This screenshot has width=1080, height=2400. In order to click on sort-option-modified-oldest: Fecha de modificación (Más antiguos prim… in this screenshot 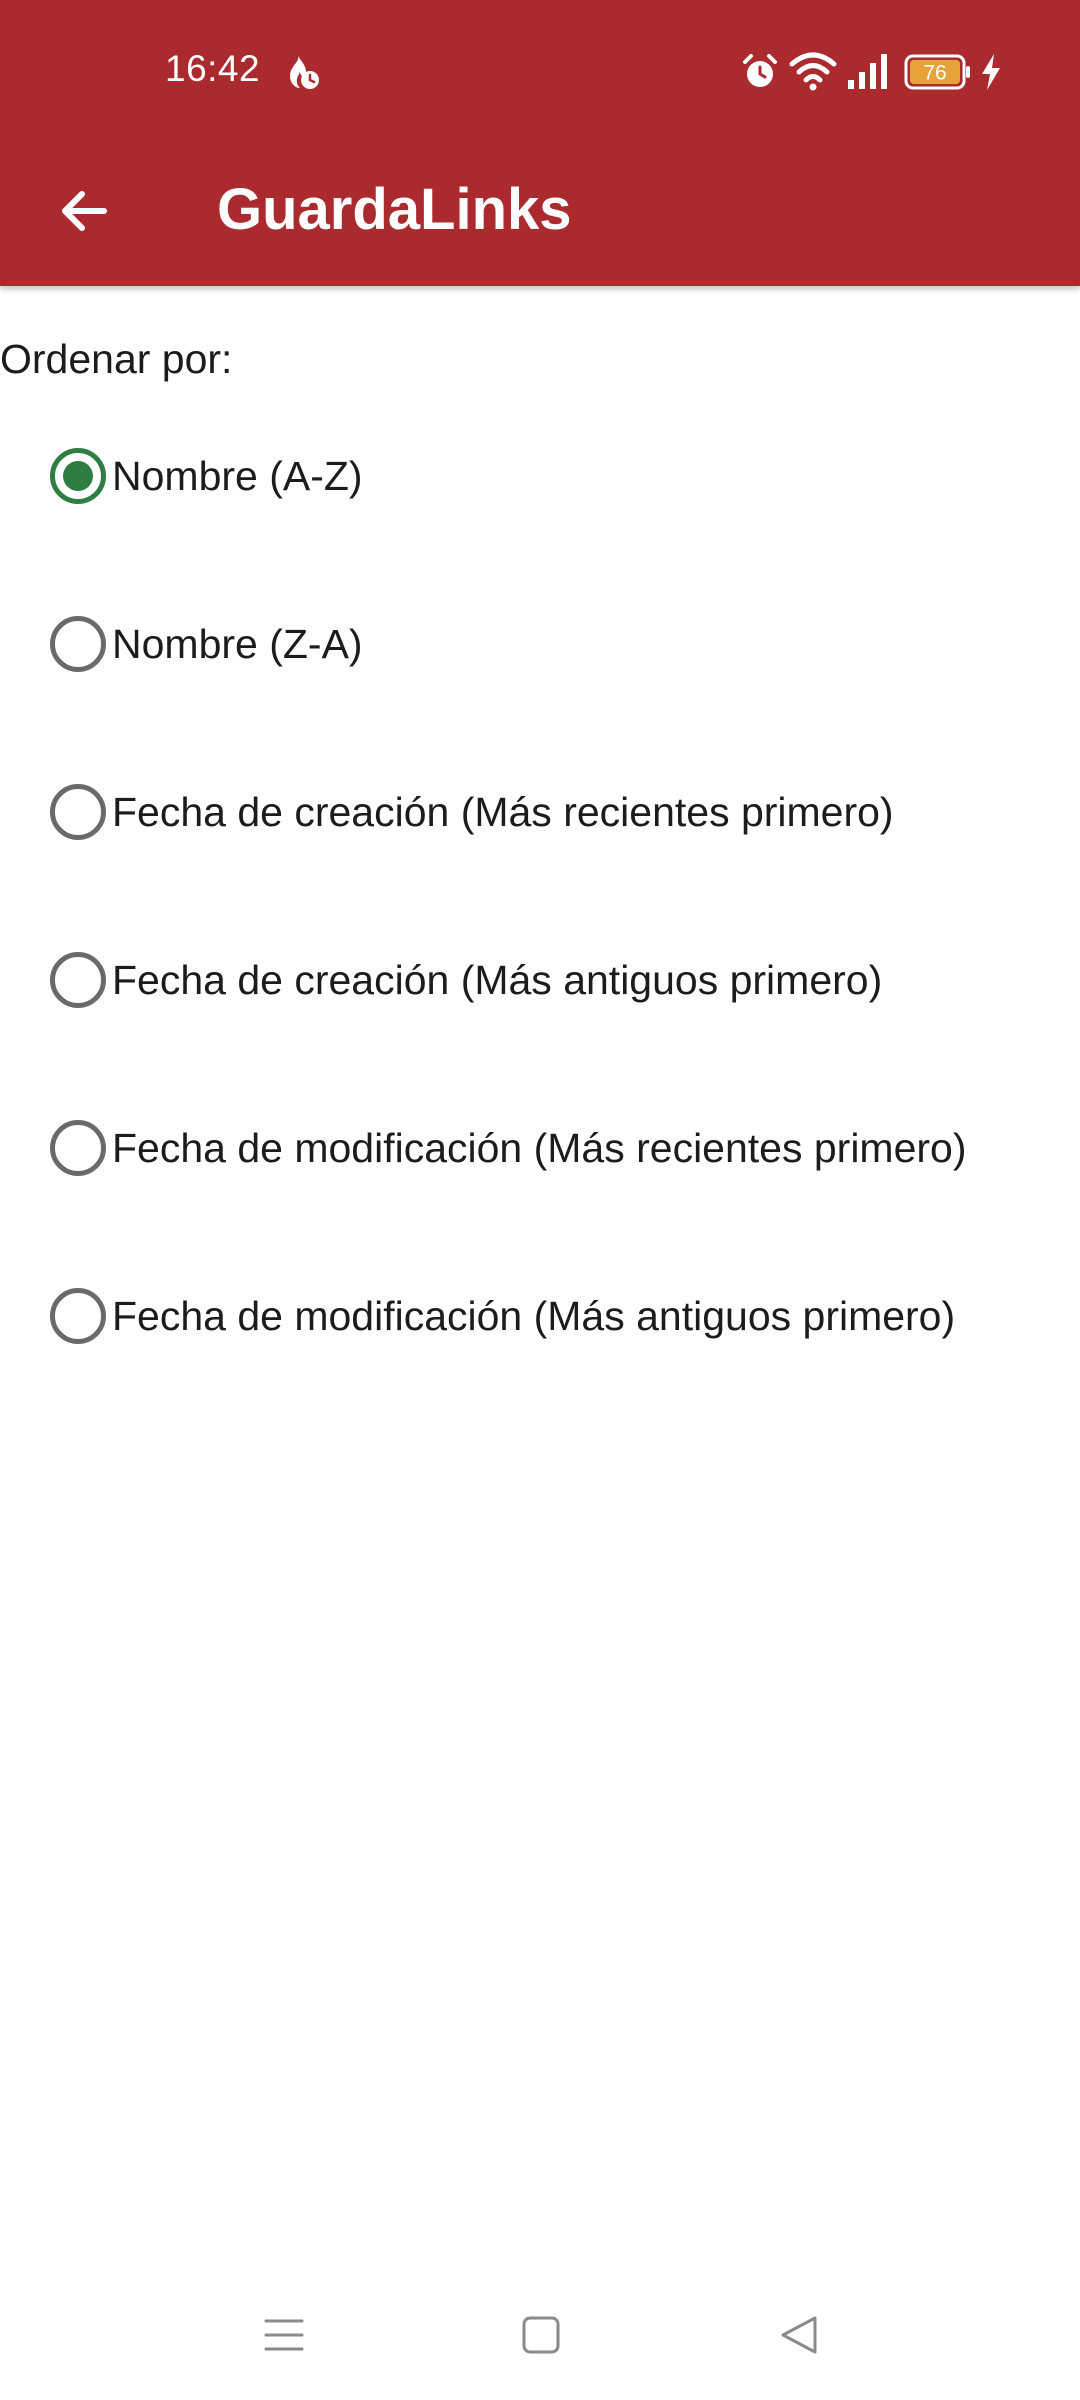, I will do `click(550, 1316)`.